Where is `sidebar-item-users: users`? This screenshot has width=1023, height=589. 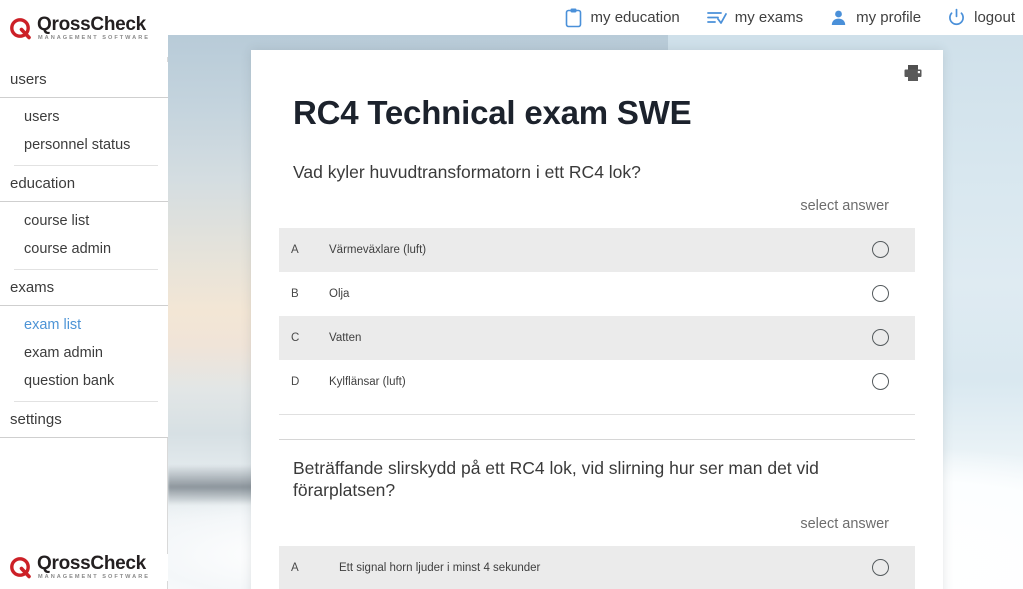
sidebar-item-users: users is located at coordinates (84, 117).